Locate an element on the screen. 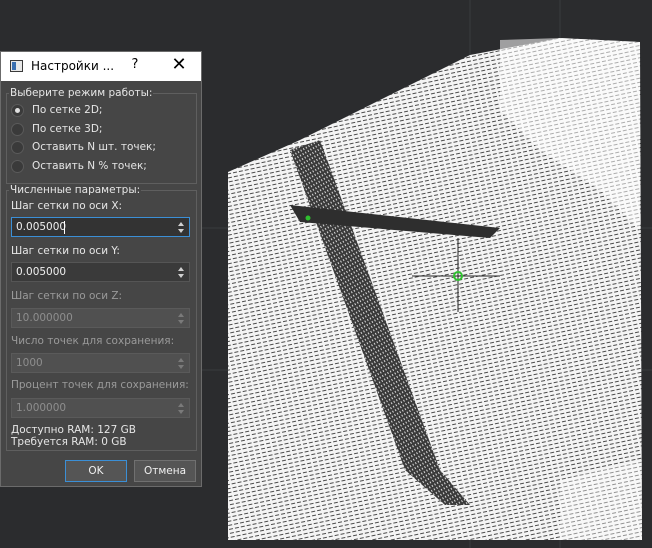 This screenshot has width=652, height=548. points-percent-label: Процент точек для сохранения: is located at coordinates (100, 385).